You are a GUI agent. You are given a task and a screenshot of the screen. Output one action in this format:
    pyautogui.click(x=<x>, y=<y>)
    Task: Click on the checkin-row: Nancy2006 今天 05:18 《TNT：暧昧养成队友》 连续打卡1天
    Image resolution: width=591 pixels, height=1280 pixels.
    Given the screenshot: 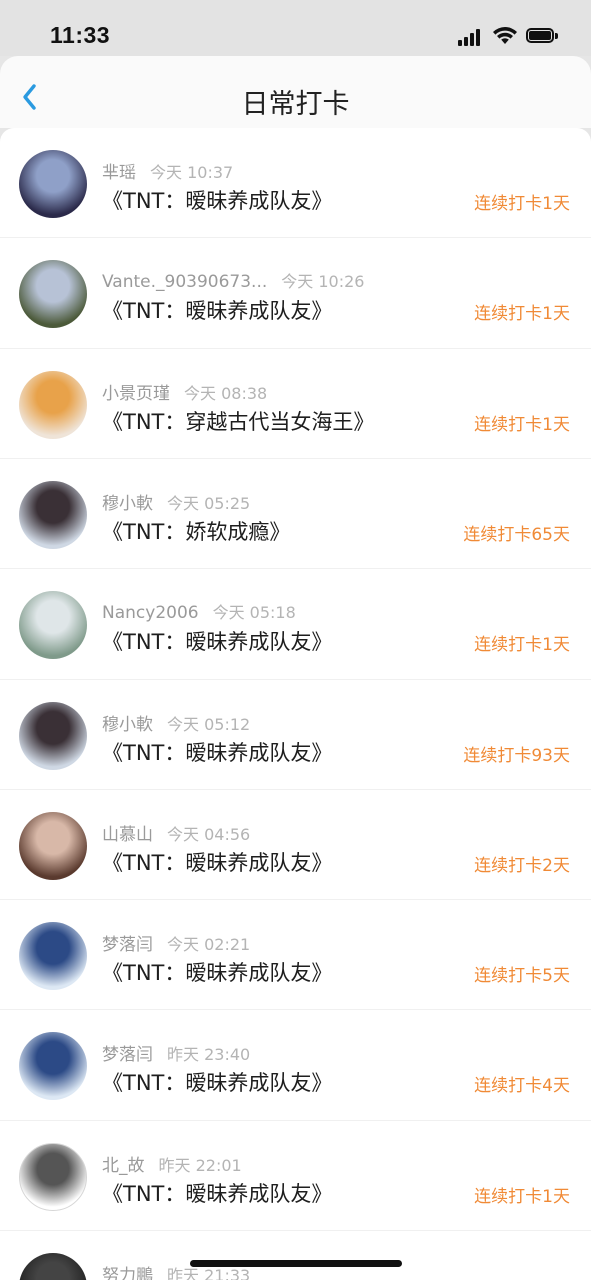 What is the action you would take?
    pyautogui.click(x=295, y=624)
    